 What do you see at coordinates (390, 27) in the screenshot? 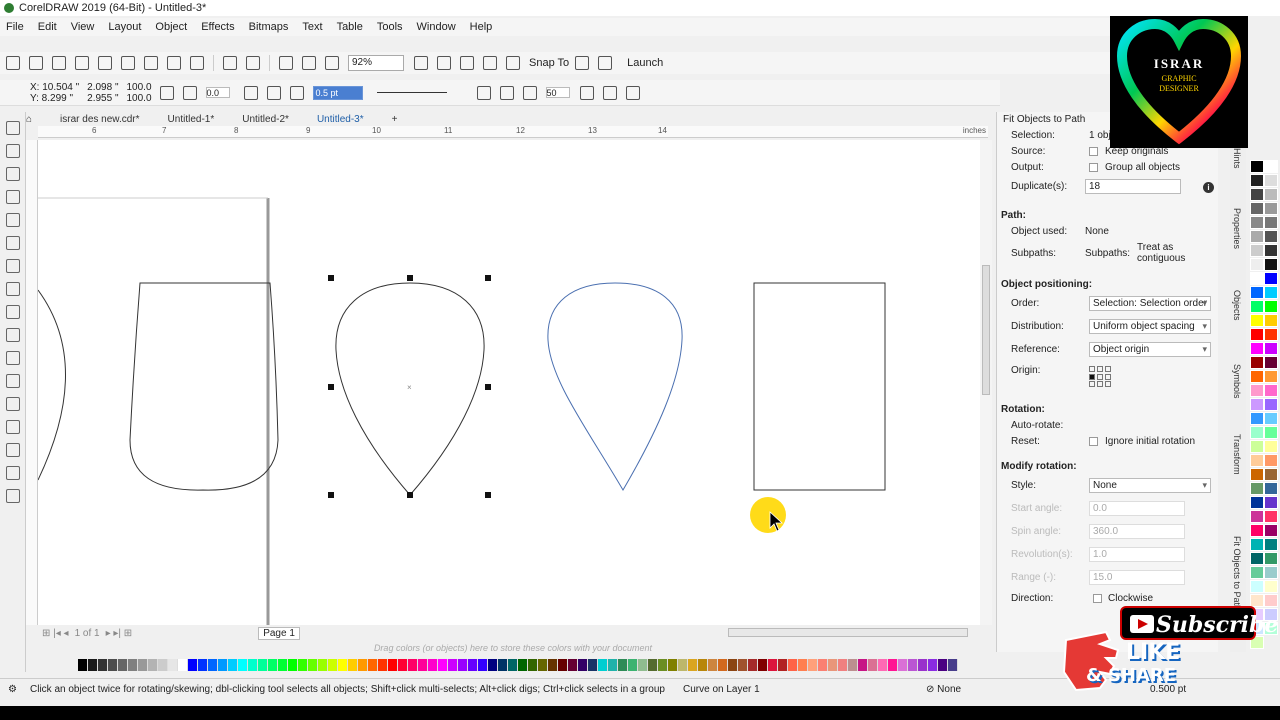
I see `menu-tools: Tools` at bounding box center [390, 27].